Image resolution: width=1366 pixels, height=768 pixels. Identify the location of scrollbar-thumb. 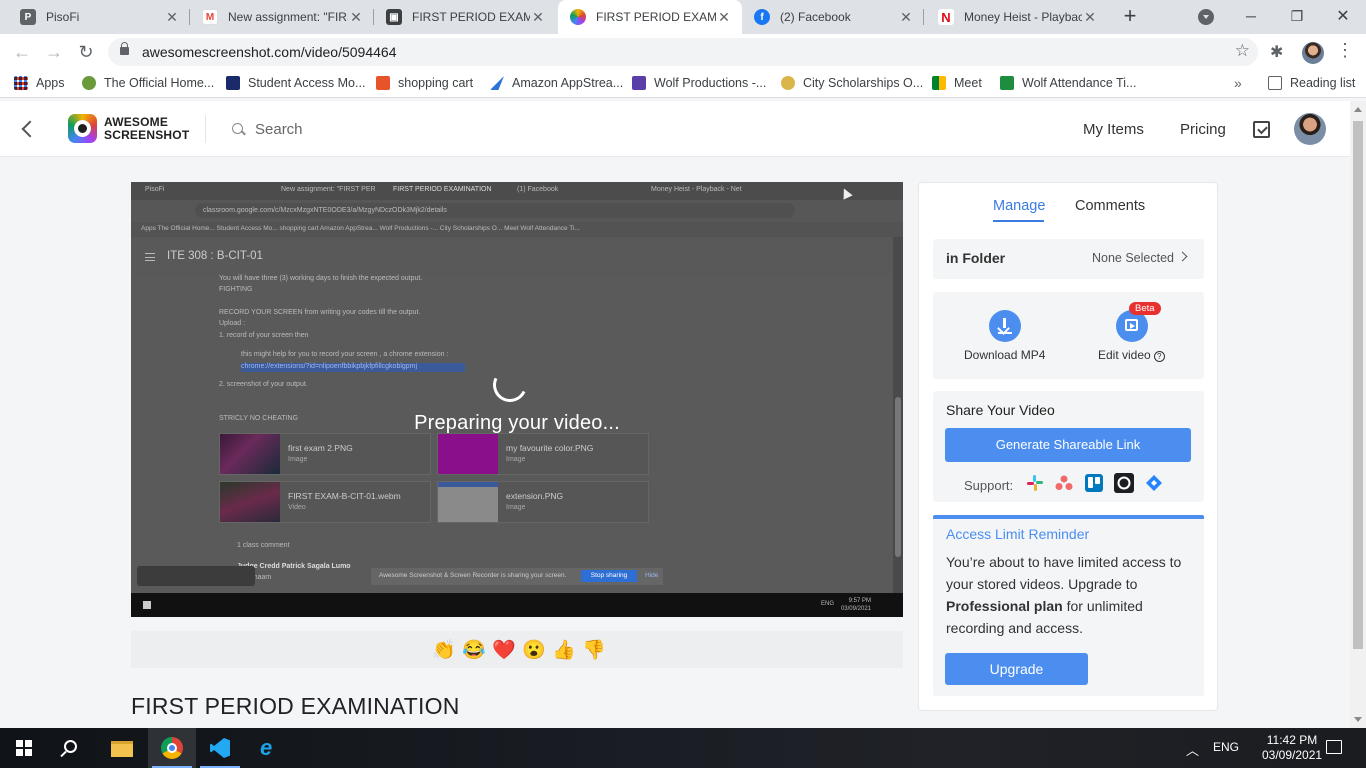
(1358, 385).